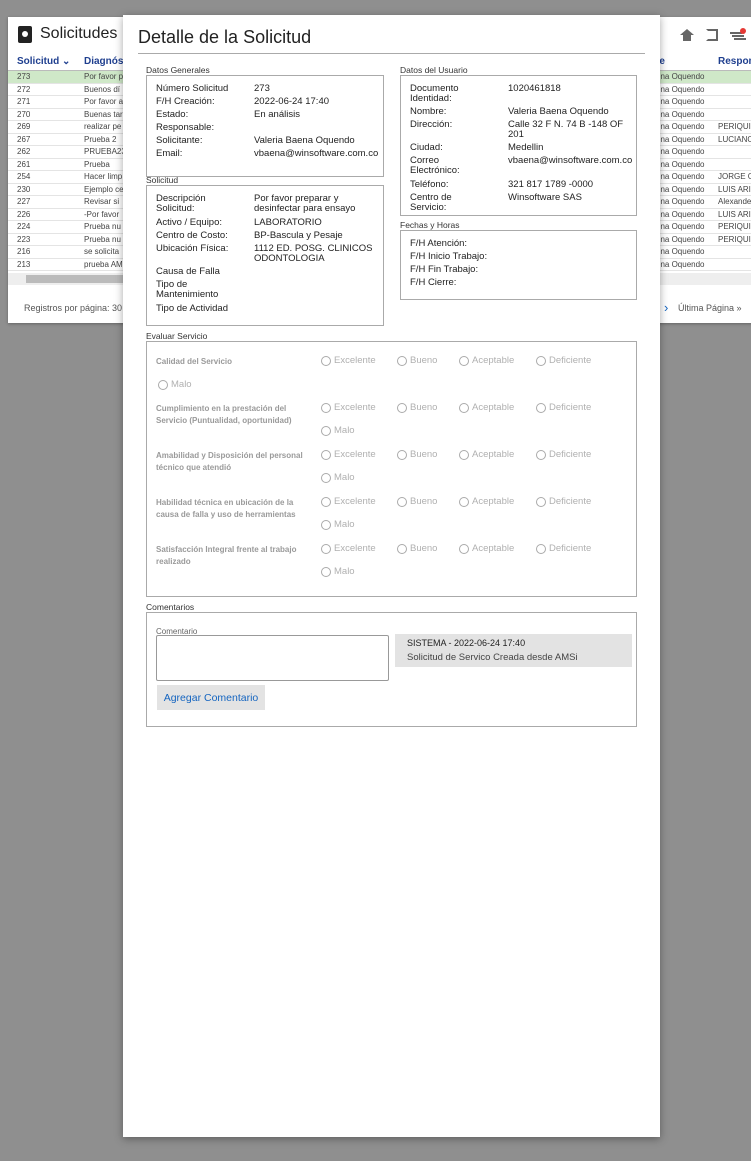  Describe the element at coordinates (551, 184) in the screenshot. I see `field-value: 321 817 1789 -0000` at that location.